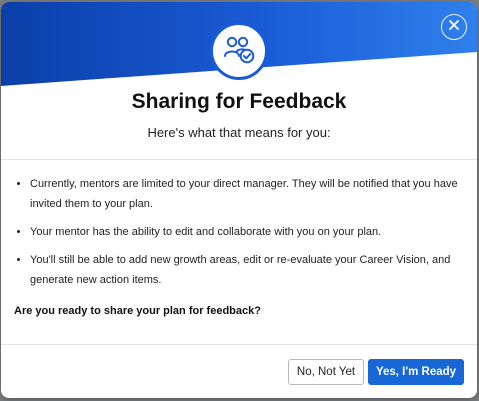  I want to click on footer-divider, so click(239, 344).